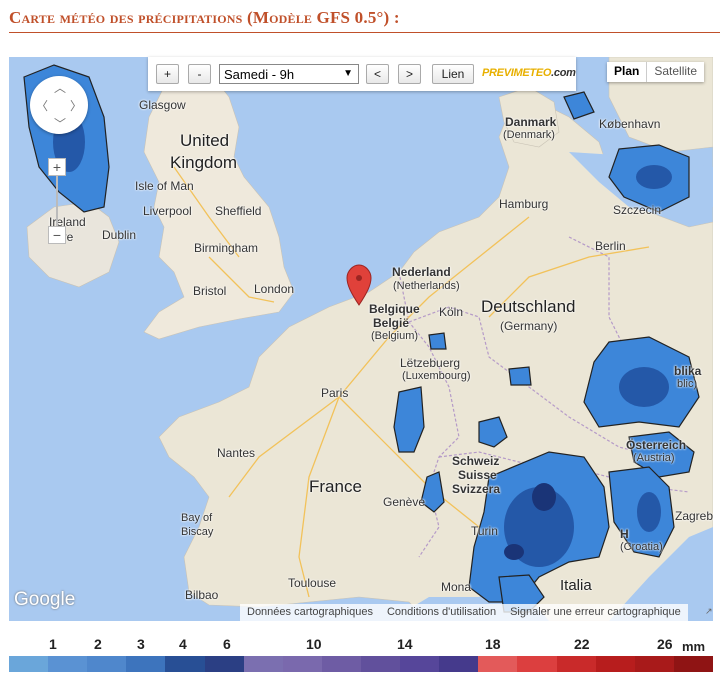 The width and height of the screenshot is (722, 678). What do you see at coordinates (563, 73) in the screenshot?
I see `brand-suffix: .com` at bounding box center [563, 73].